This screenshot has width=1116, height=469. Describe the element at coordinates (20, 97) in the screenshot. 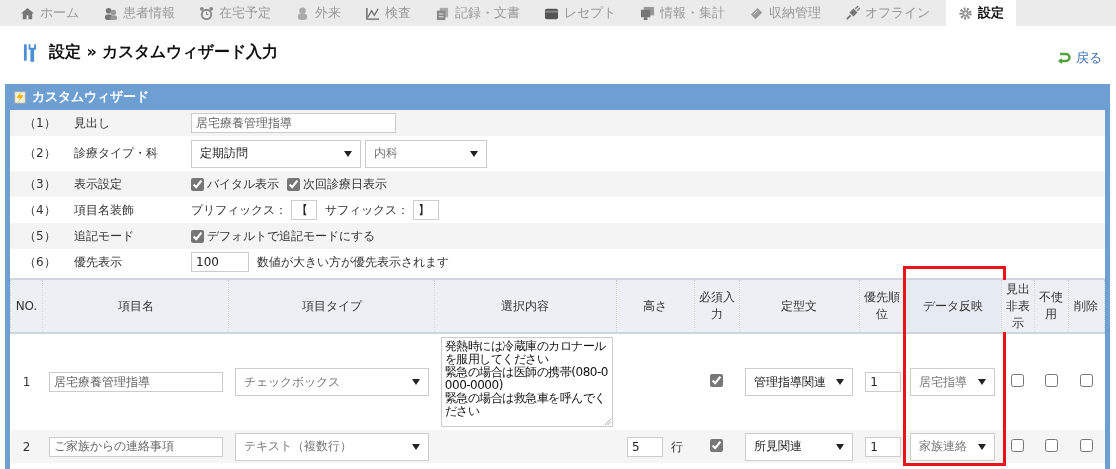

I see `lightning-note-icon` at that location.